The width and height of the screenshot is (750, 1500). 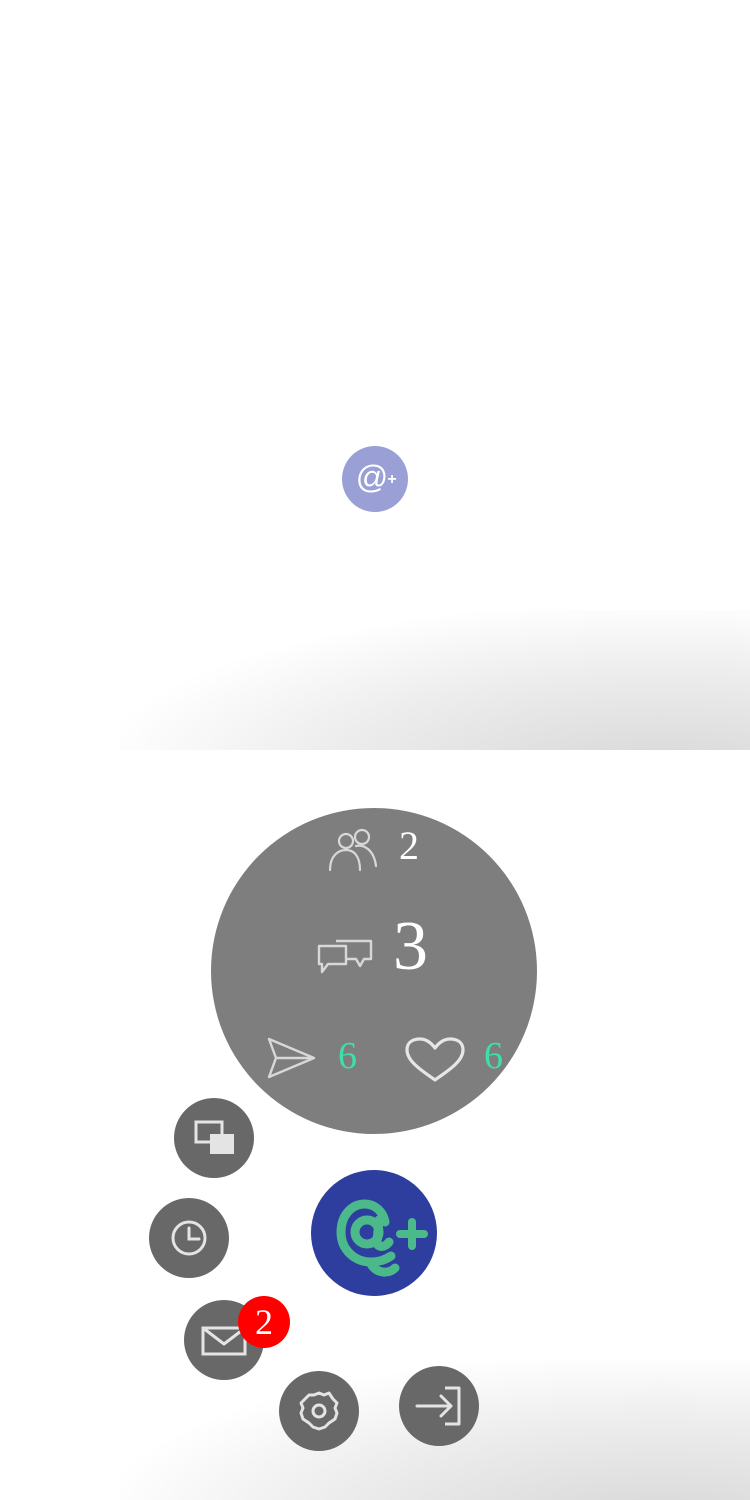 I want to click on at-plus-logo-icon: @ +, so click(x=376, y=477).